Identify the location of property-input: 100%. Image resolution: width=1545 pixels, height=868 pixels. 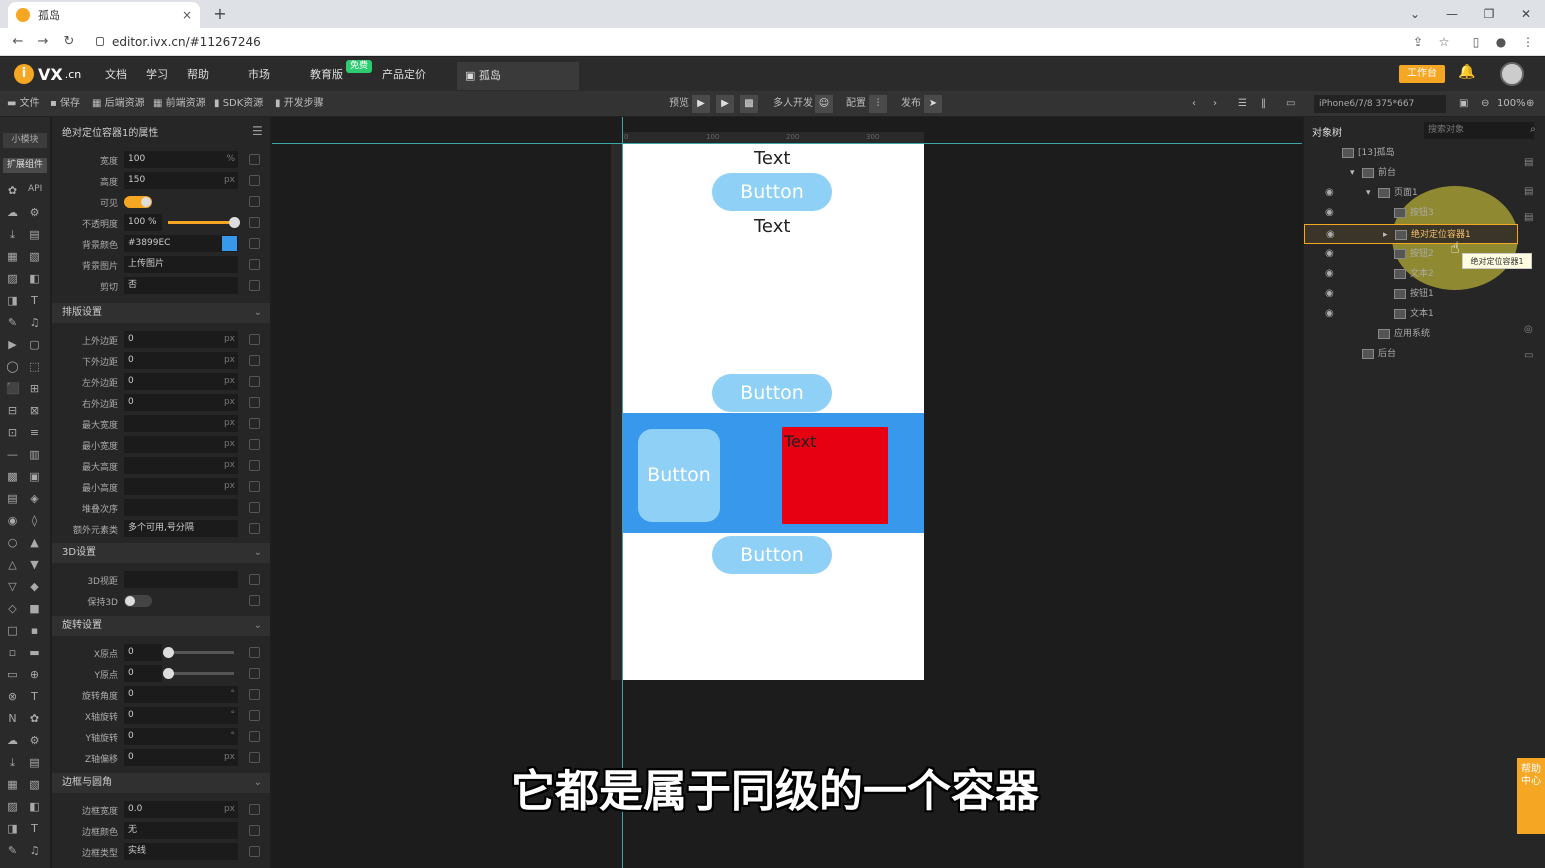
(181, 159).